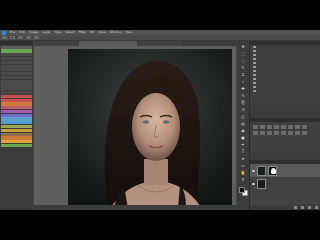  What do you see at coordinates (243, 74) in the screenshot?
I see `crop-tool-icon: ⌗` at bounding box center [243, 74].